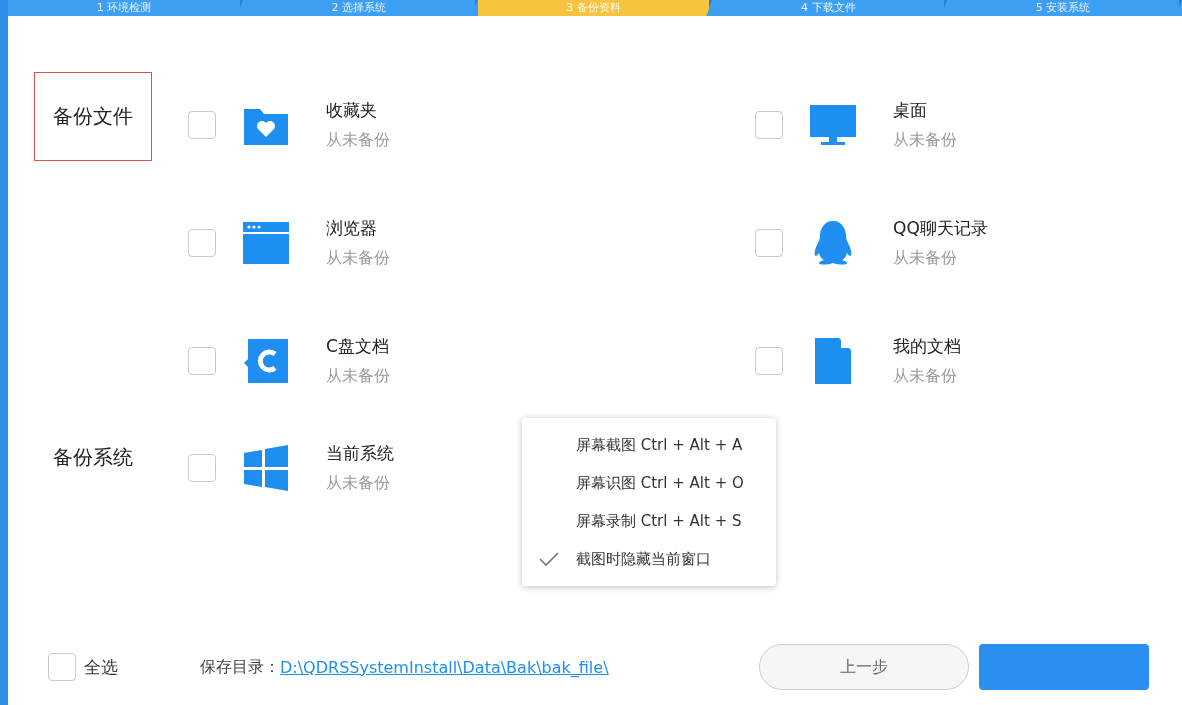 The width and height of the screenshot is (1182, 705). I want to click on windows-logo-icon, so click(266, 468).